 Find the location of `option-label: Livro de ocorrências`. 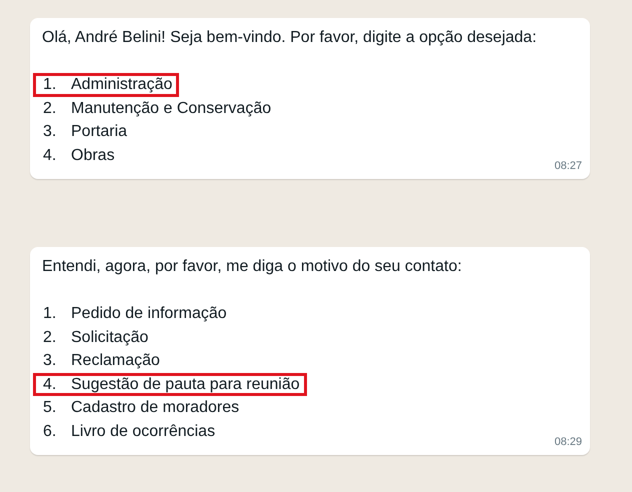

option-label: Livro de ocorrências is located at coordinates (143, 431).